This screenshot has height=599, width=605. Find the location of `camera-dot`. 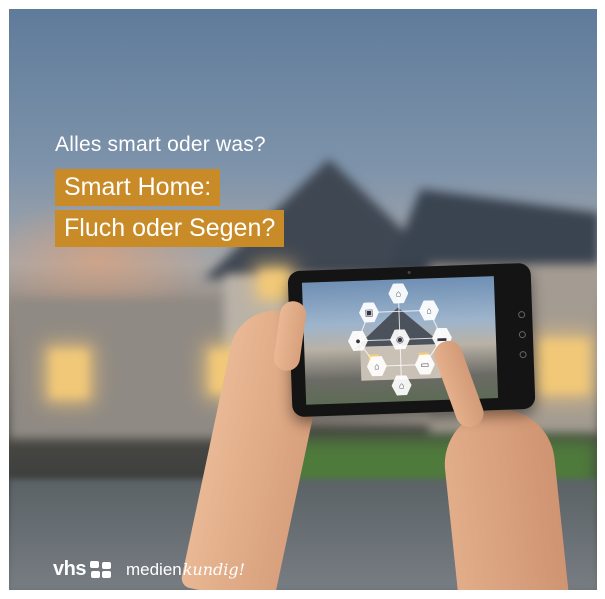

camera-dot is located at coordinates (409, 272).